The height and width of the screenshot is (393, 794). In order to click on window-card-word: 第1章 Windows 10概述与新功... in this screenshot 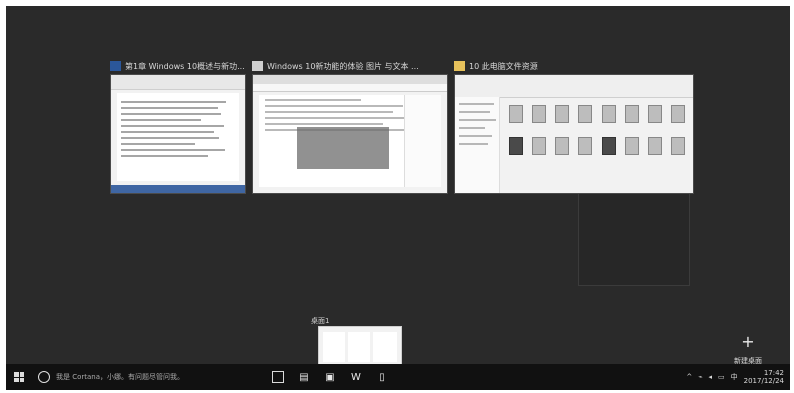, I will do `click(178, 126)`.